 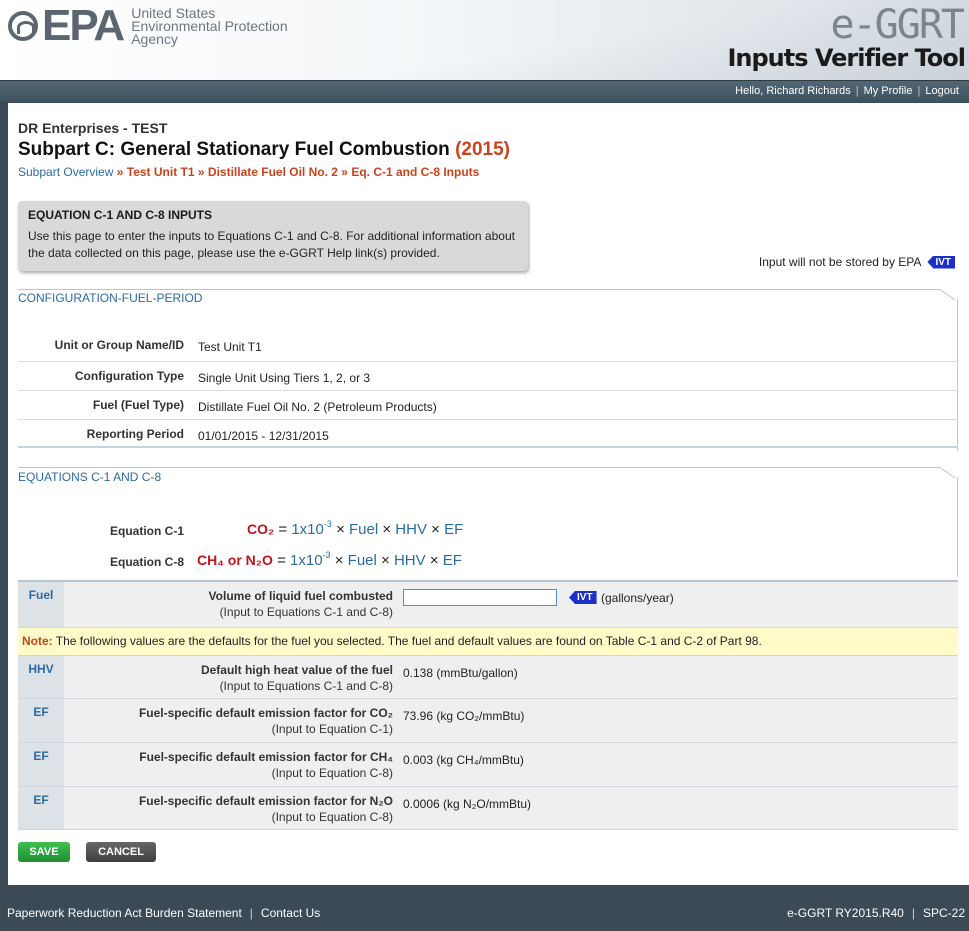 What do you see at coordinates (488, 433) in the screenshot?
I see `config-row: Reporting Period 01/01/2015 - 12/31/2015` at bounding box center [488, 433].